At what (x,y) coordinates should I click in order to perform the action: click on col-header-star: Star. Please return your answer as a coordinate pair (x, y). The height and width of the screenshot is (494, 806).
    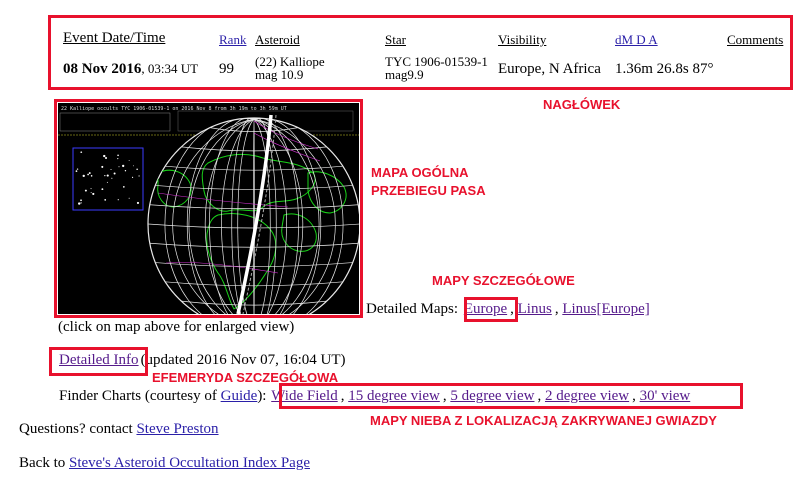
    Looking at the image, I should click on (395, 39).